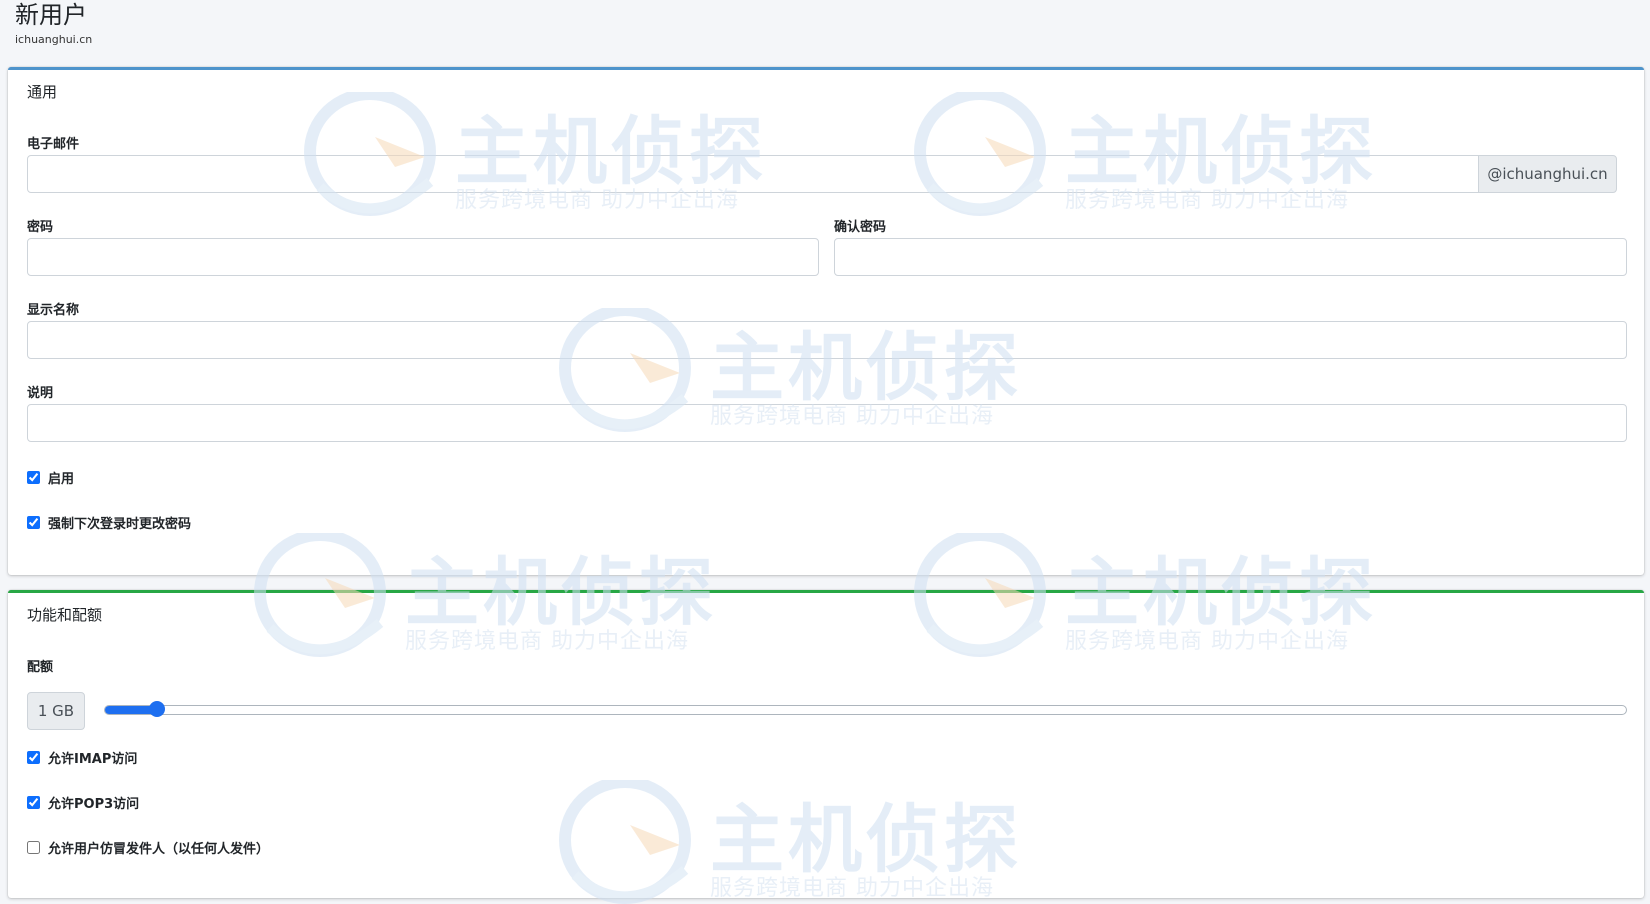 This screenshot has height=904, width=1650. Describe the element at coordinates (865, 709) in the screenshot. I see `quota-slider` at that location.